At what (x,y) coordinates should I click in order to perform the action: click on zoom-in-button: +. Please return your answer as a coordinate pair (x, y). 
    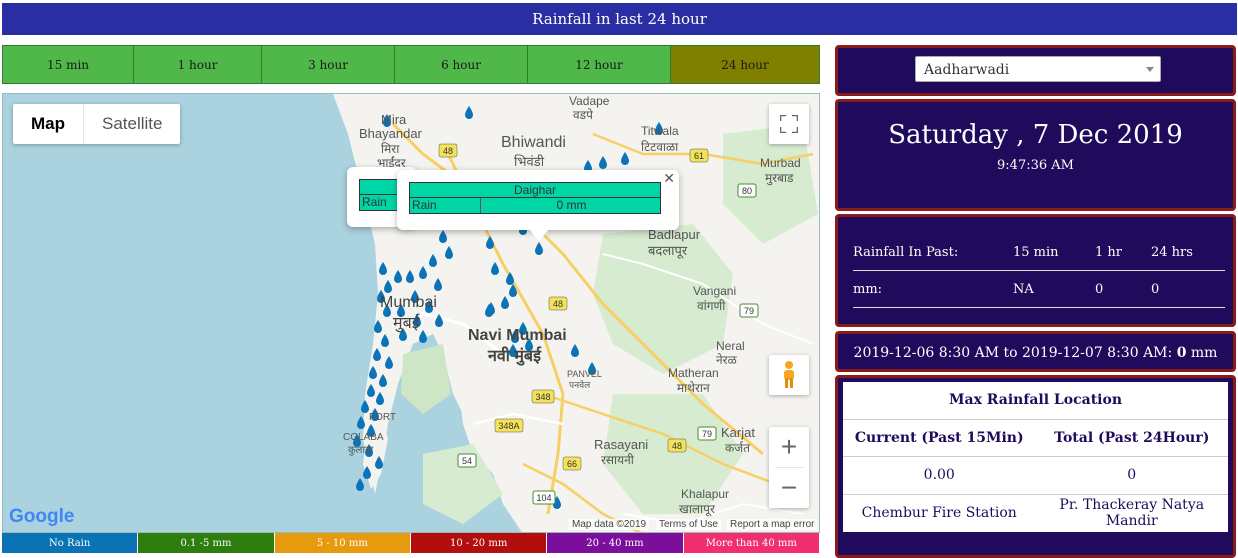
    Looking at the image, I should click on (789, 447).